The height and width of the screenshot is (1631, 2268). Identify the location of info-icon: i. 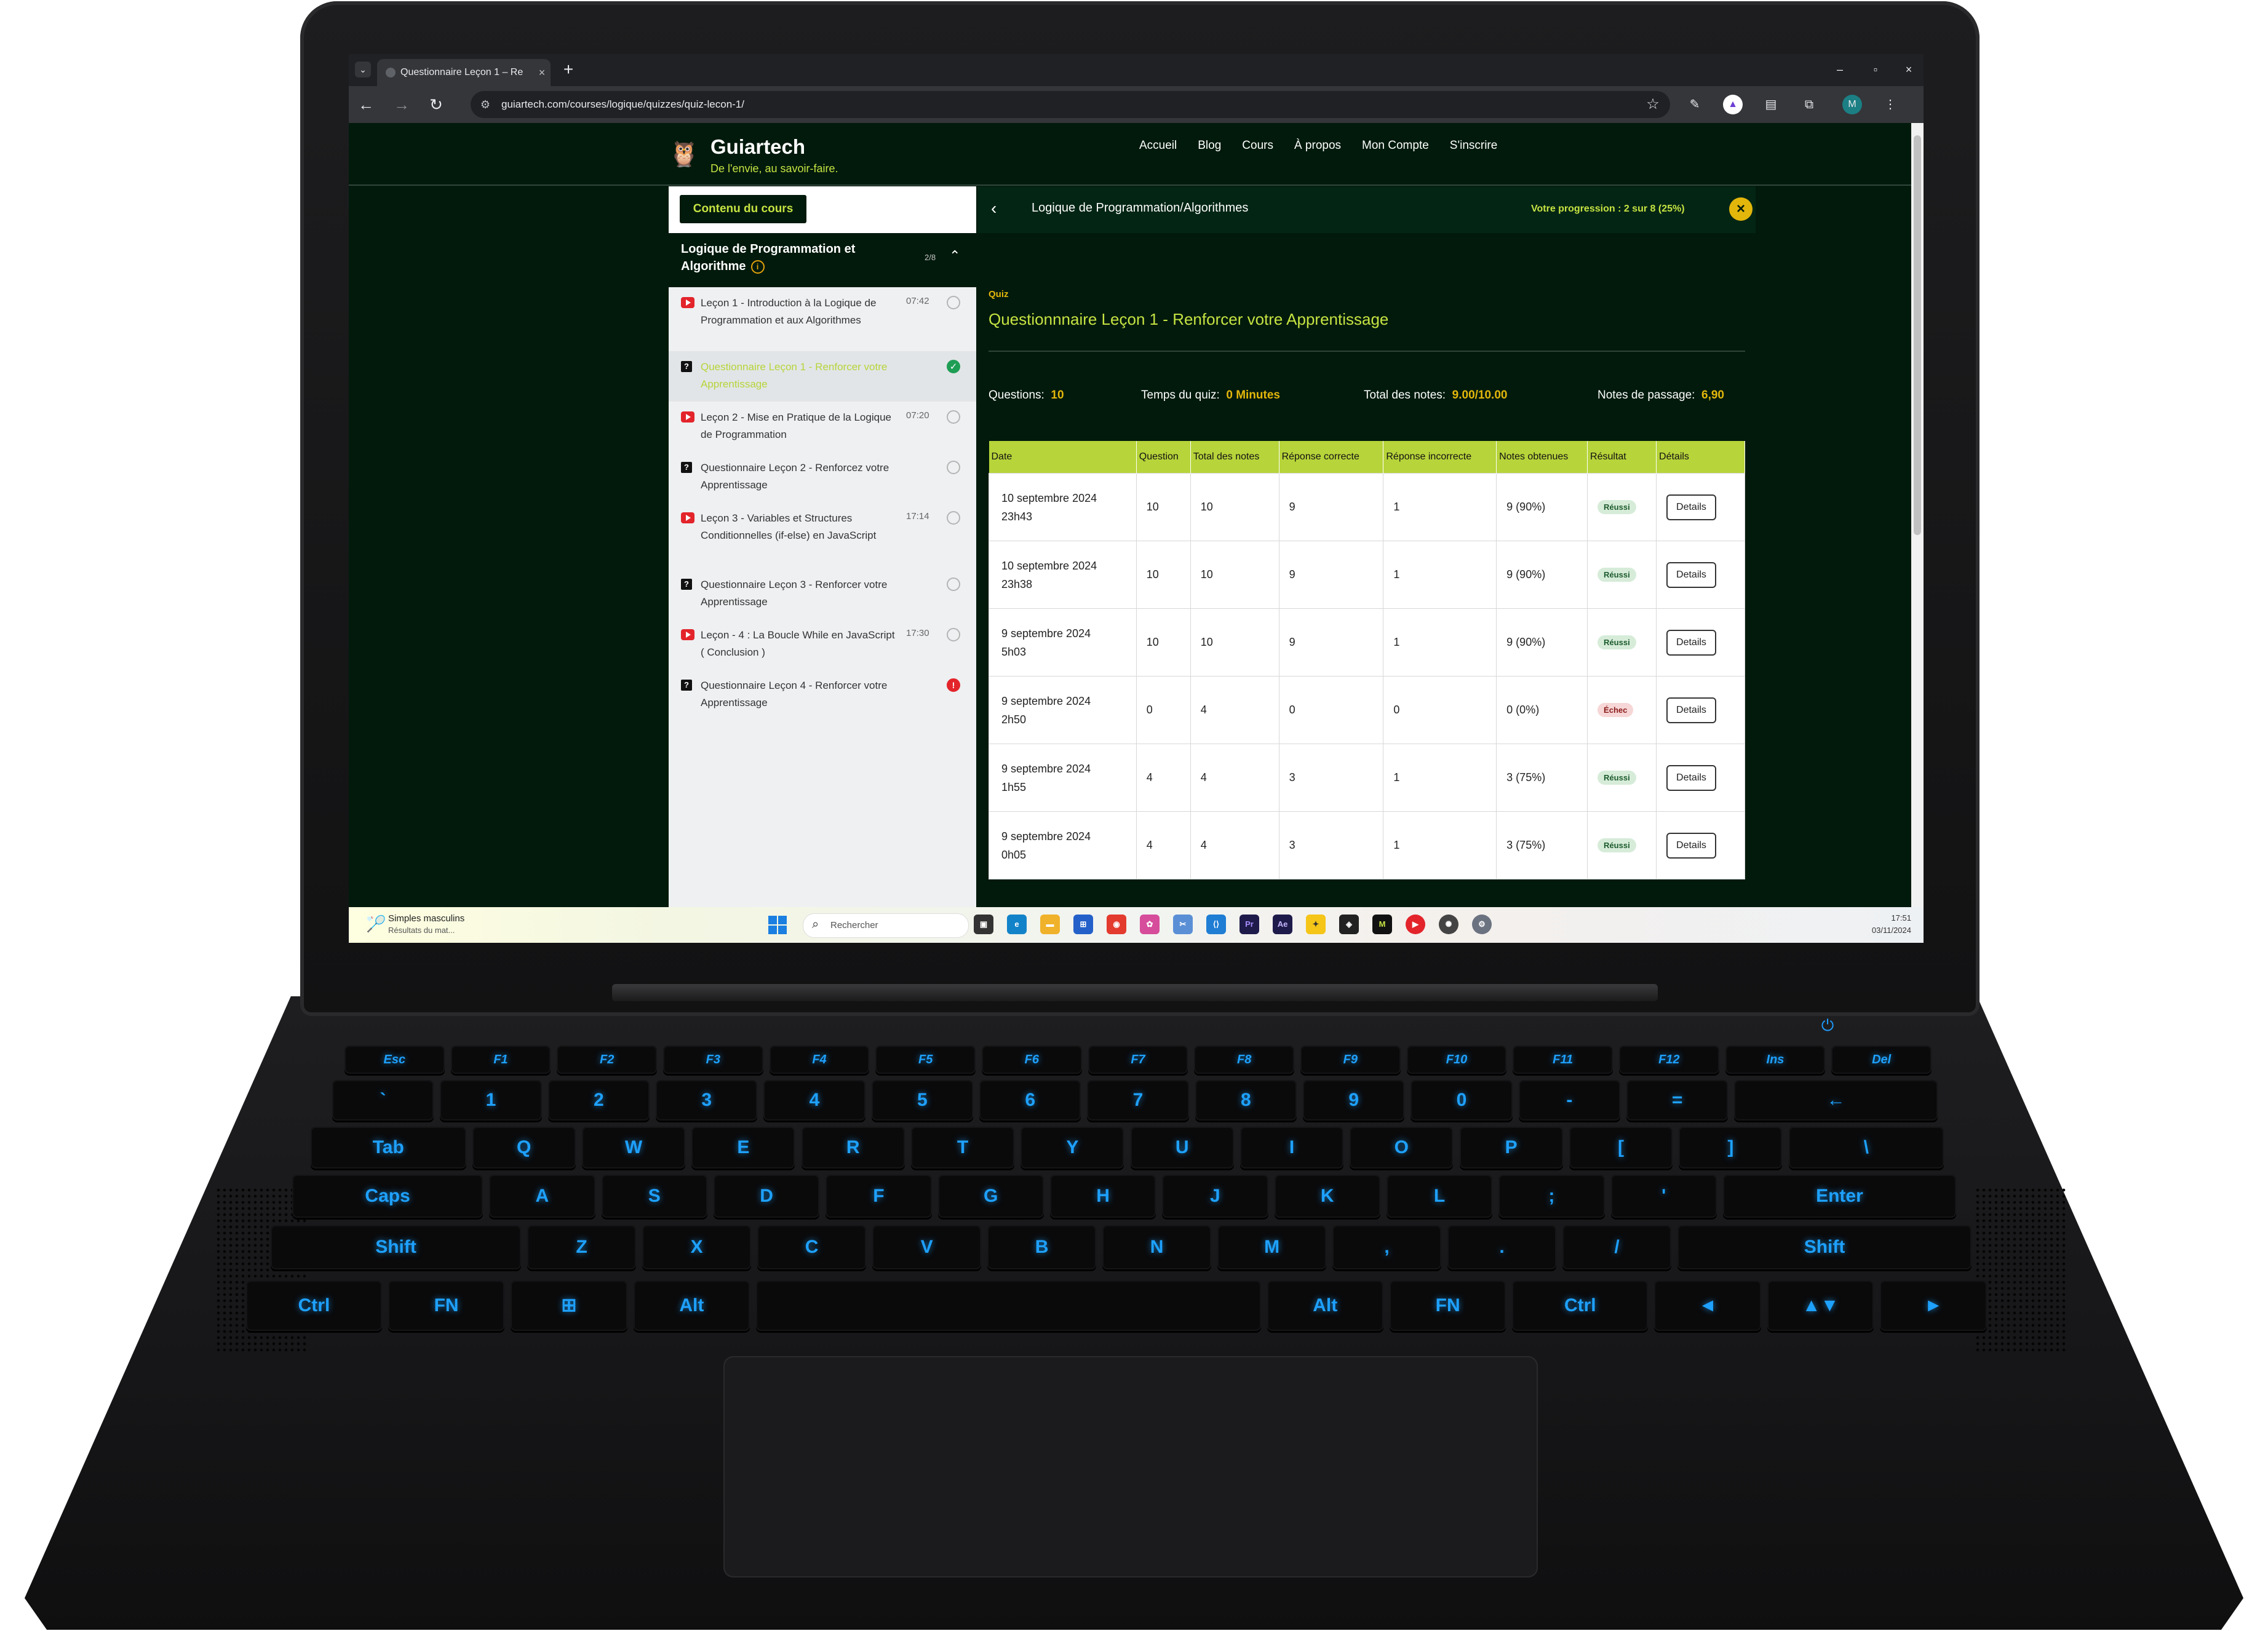
(757, 267).